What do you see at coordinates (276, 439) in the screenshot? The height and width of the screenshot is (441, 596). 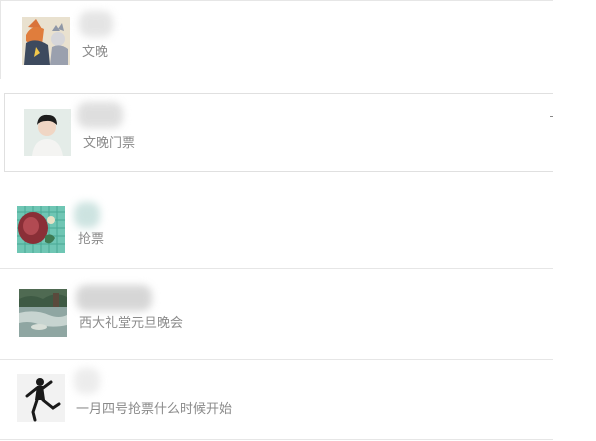 I see `divider` at bounding box center [276, 439].